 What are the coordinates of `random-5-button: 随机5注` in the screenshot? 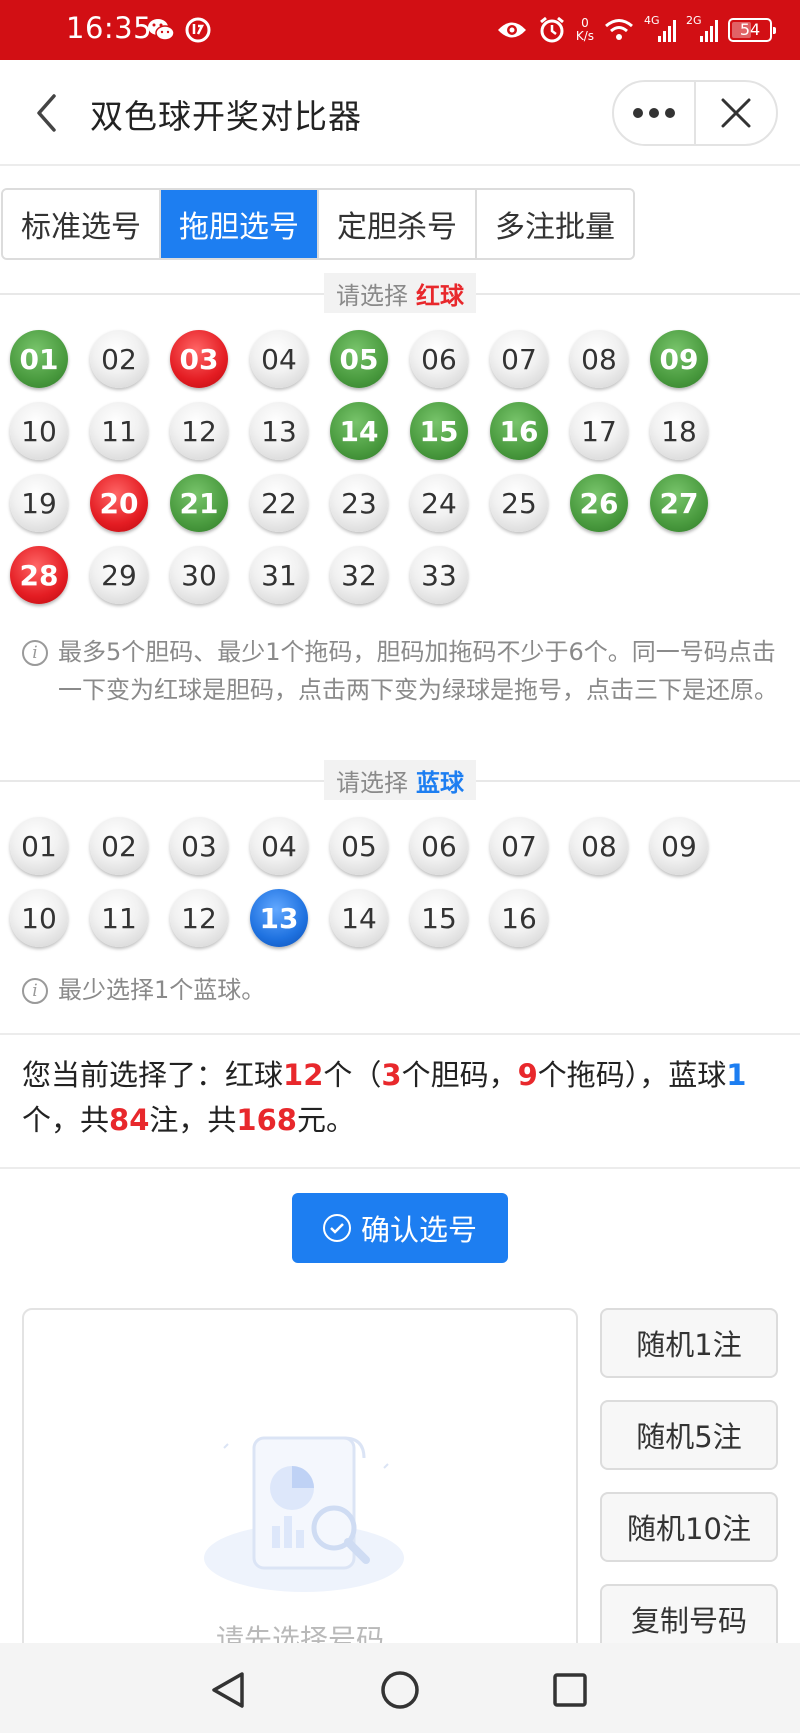 It's located at (689, 1435).